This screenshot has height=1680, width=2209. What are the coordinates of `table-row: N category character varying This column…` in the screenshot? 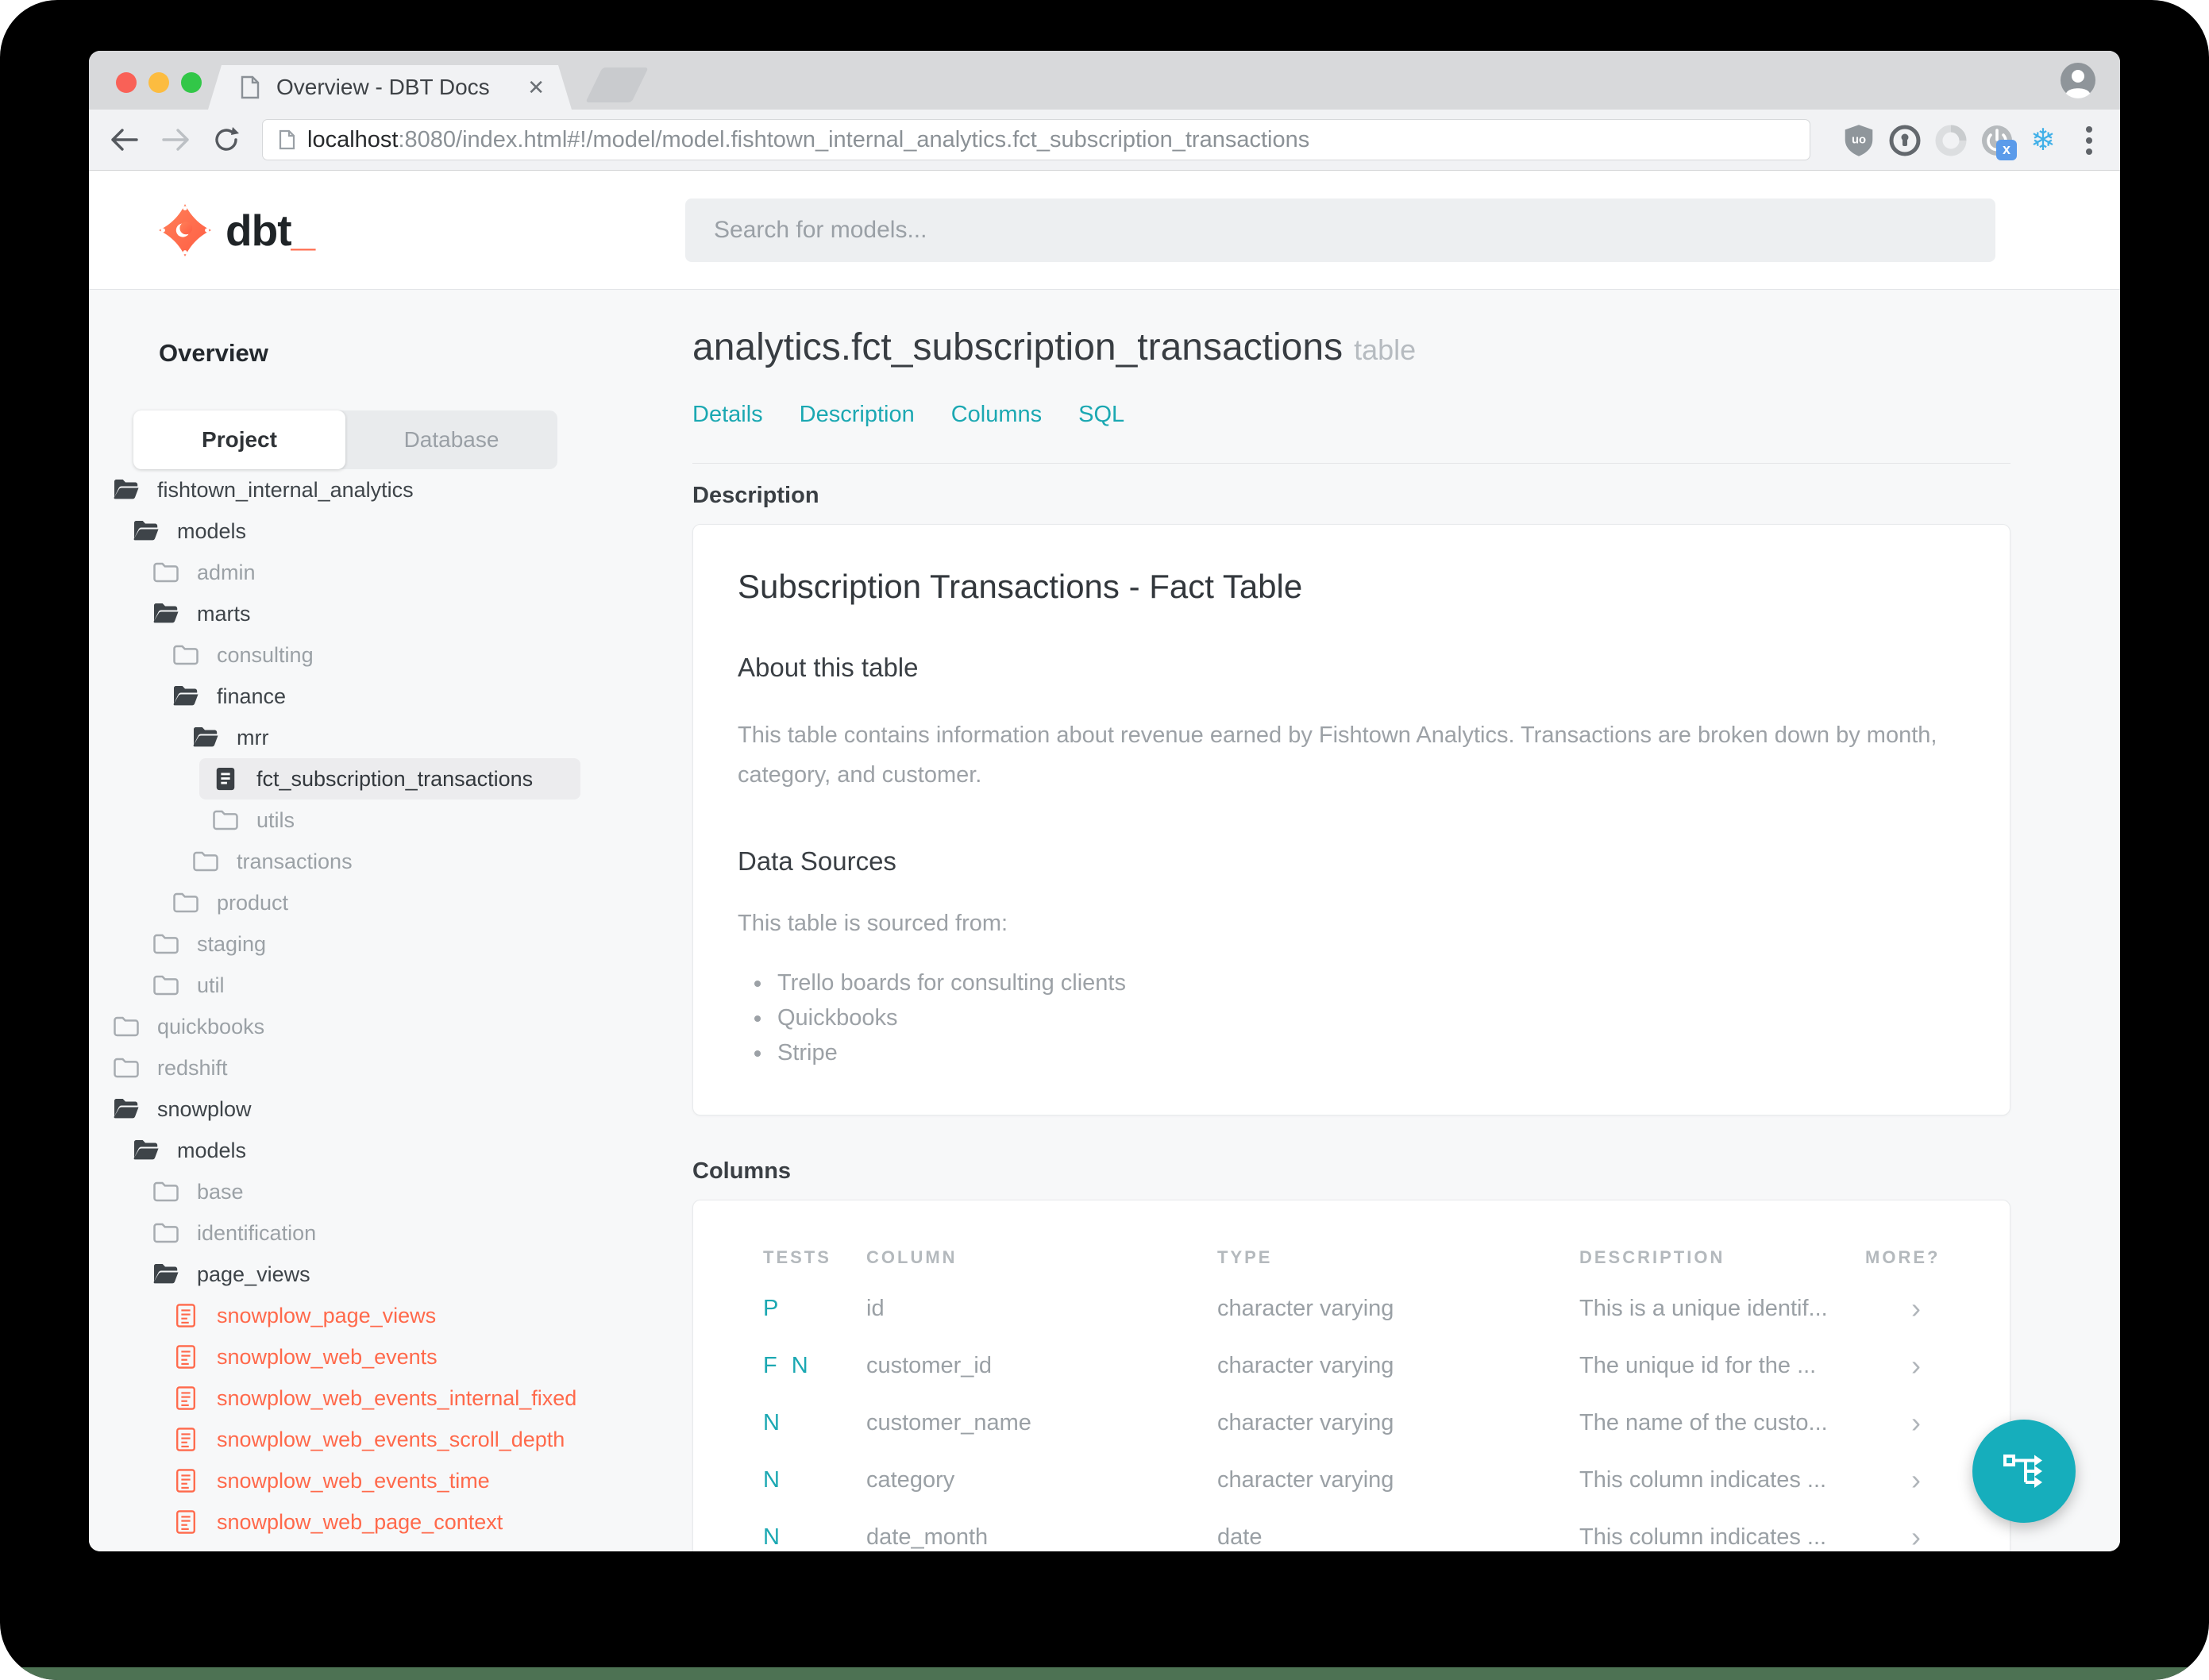 It's located at (1351, 1480).